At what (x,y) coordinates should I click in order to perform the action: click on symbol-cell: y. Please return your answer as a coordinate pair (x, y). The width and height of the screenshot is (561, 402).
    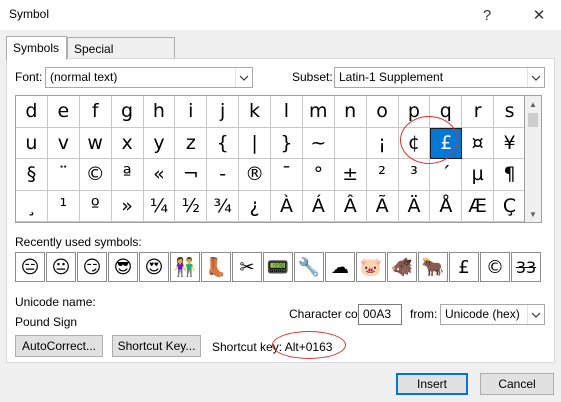
    Looking at the image, I should click on (159, 143).